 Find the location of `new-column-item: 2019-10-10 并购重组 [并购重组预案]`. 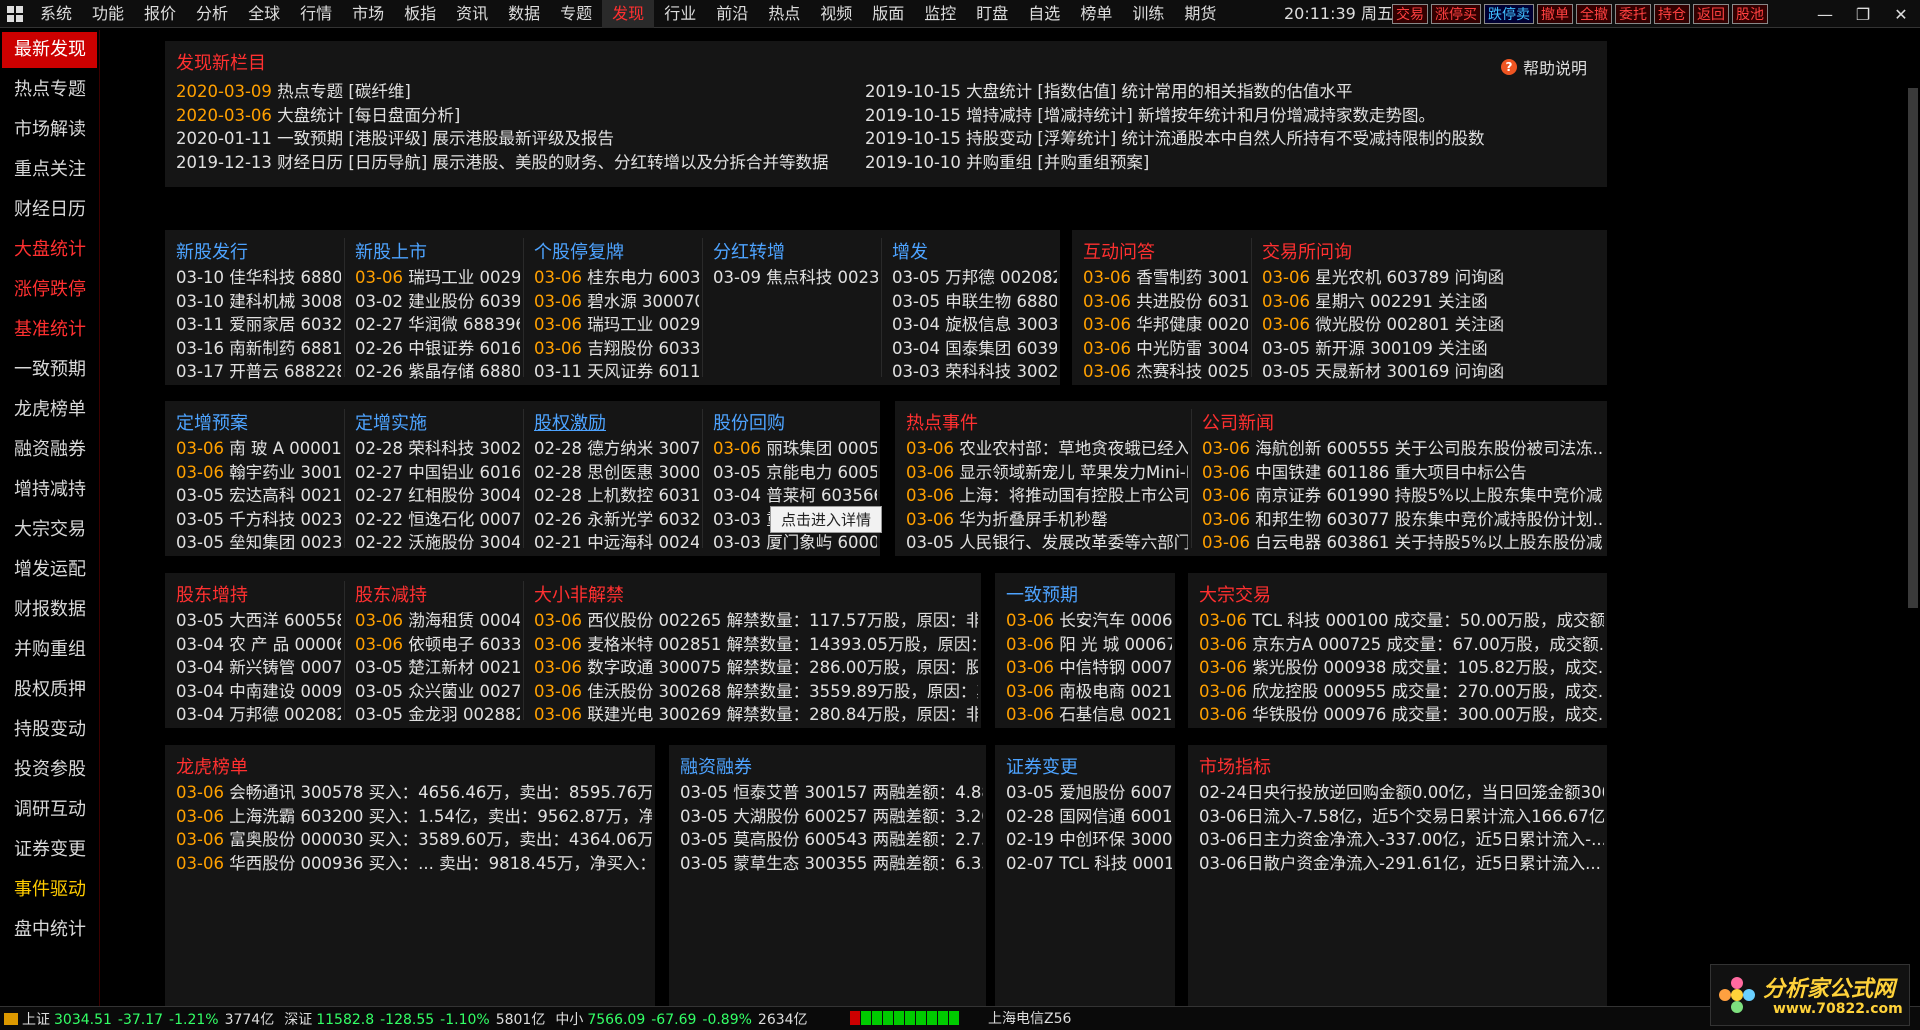

new-column-item: 2019-10-10 并购重组 [并购重组预案] is located at coordinates (1007, 161).